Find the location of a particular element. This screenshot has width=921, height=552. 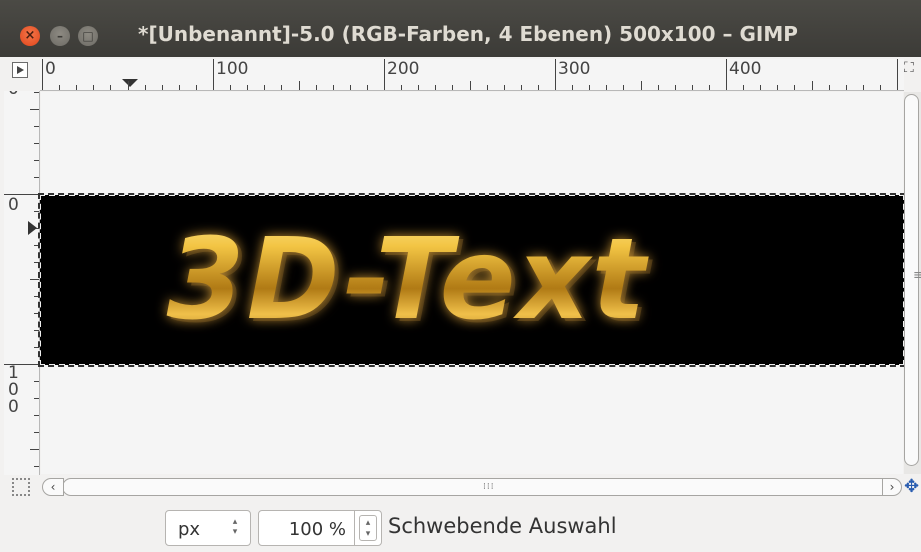

zoom-fit-icon: ⛶ is located at coordinates (912, 68).